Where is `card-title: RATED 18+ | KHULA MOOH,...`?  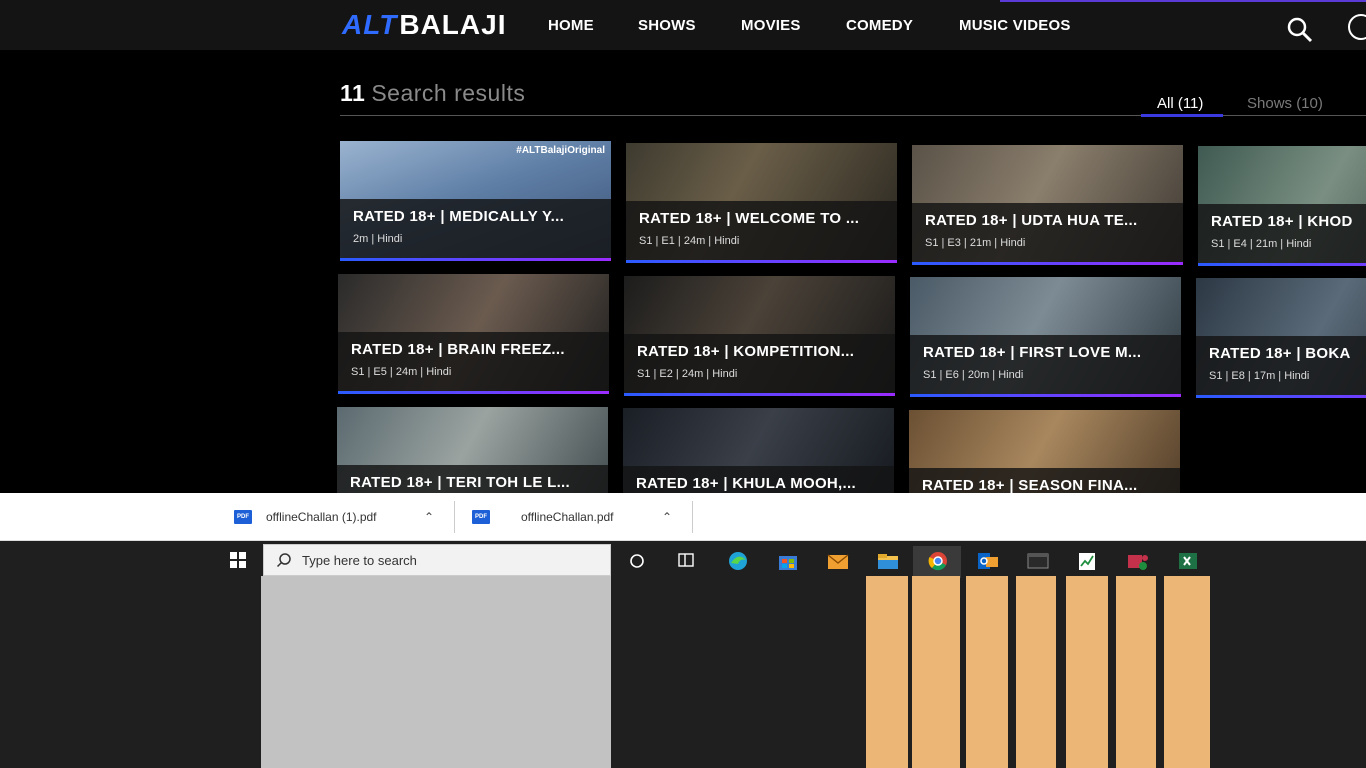 card-title: RATED 18+ | KHULA MOOH,... is located at coordinates (746, 483).